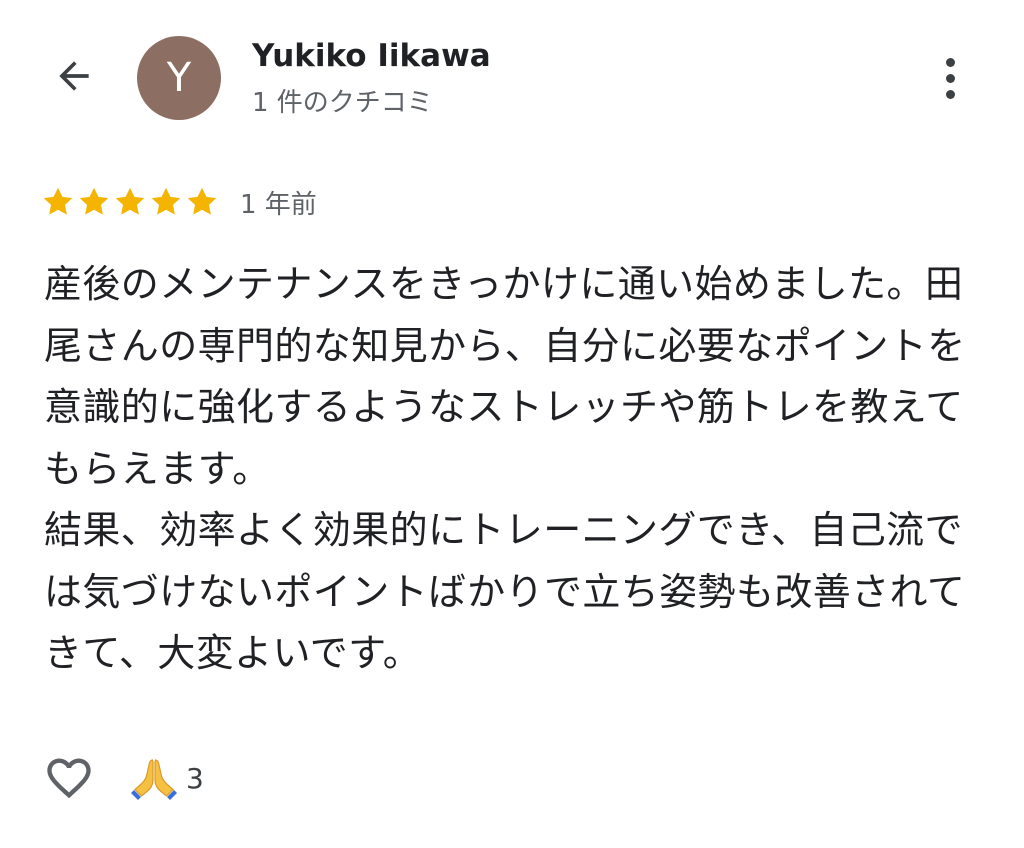 The image size is (1024, 848). I want to click on star-rating, so click(130, 202).